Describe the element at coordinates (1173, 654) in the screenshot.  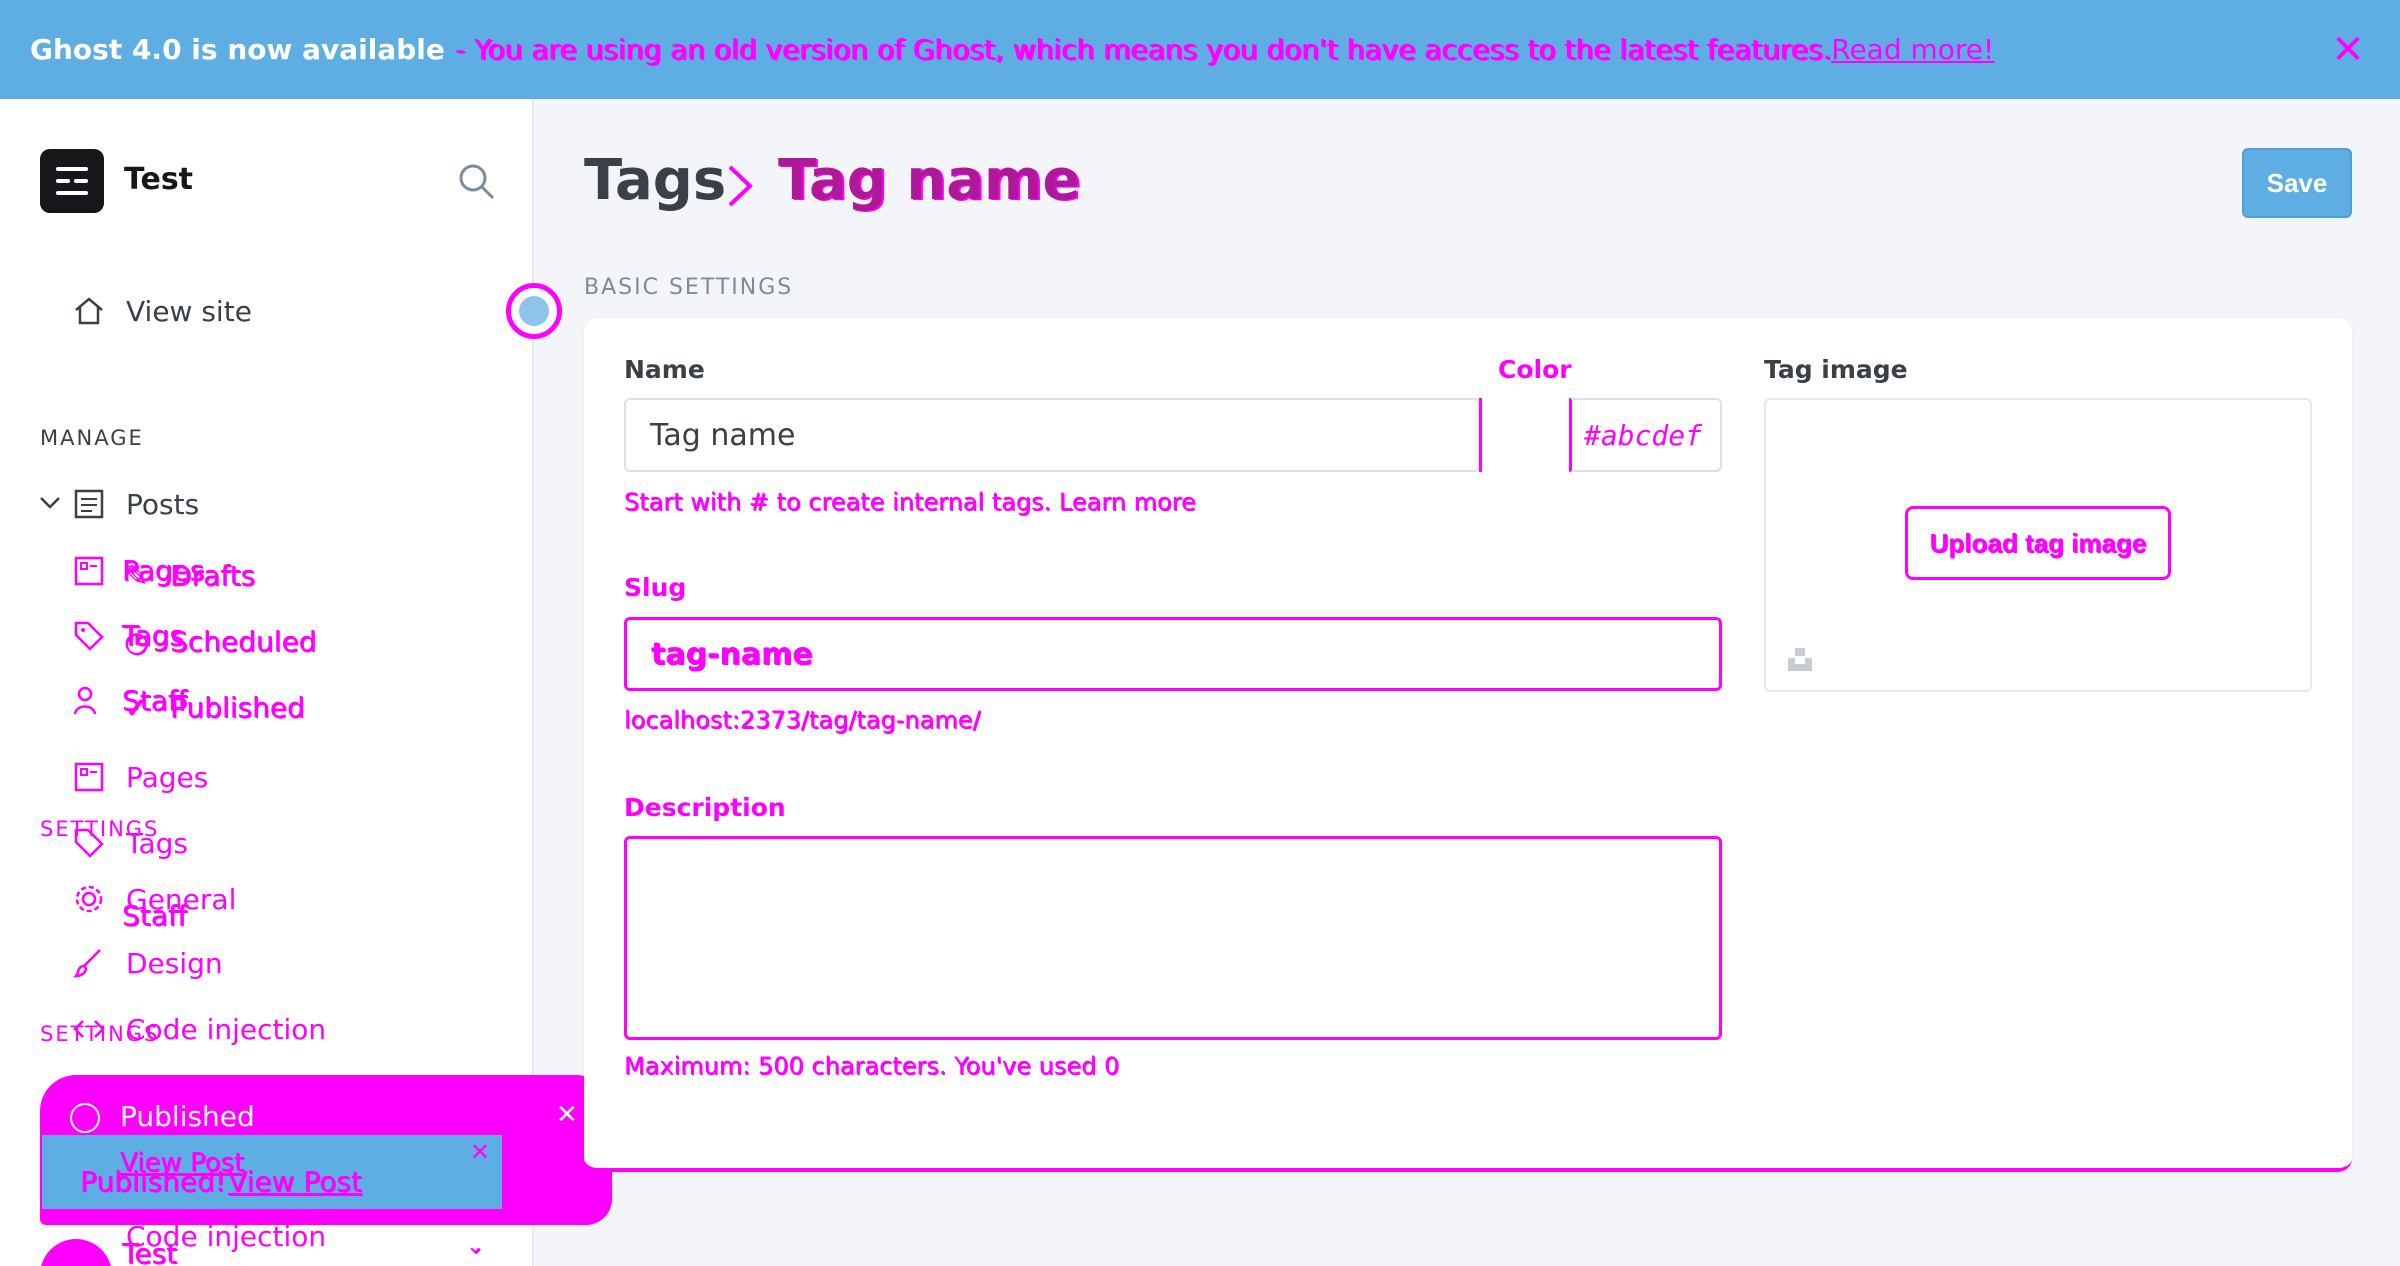
I see `slug-input: tag-name` at that location.